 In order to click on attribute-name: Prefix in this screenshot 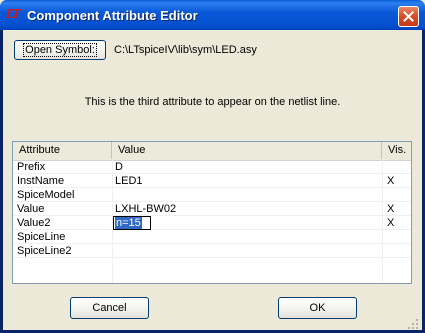, I will do `click(31, 167)`.